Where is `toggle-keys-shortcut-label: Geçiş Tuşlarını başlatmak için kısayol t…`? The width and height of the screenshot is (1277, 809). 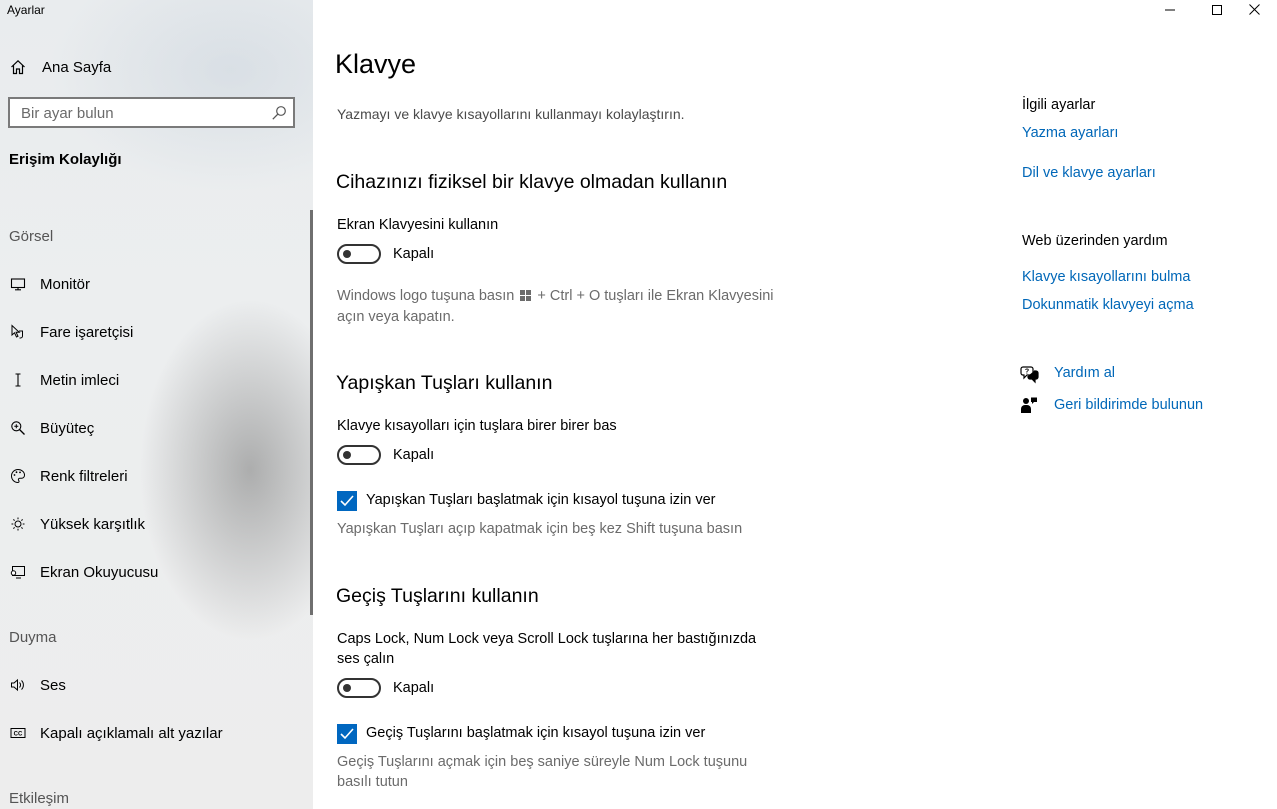 toggle-keys-shortcut-label: Geçiş Tuşlarını başlatmak için kısayol t… is located at coordinates (536, 733).